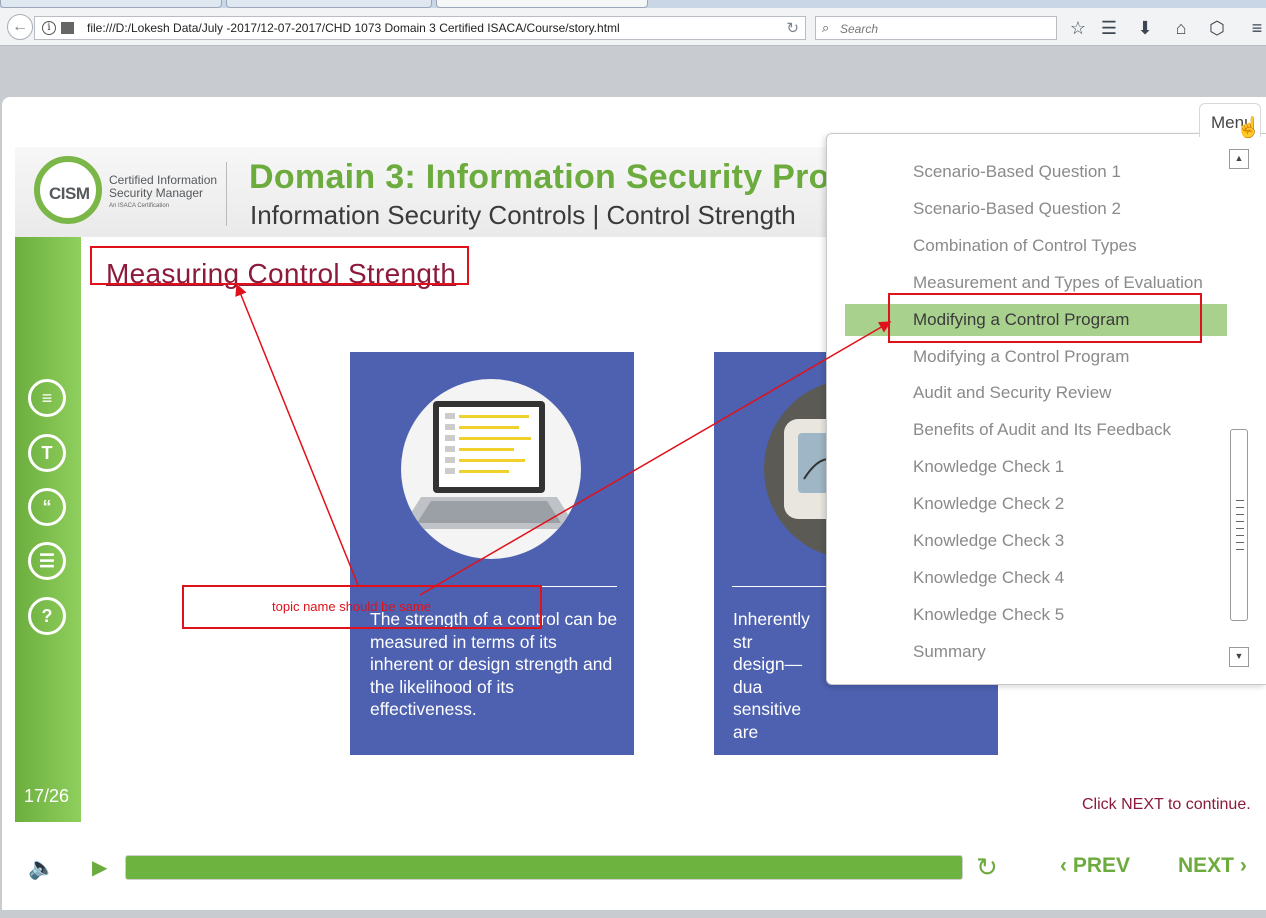 This screenshot has height=918, width=1266. I want to click on help-icon: ?, so click(47, 616).